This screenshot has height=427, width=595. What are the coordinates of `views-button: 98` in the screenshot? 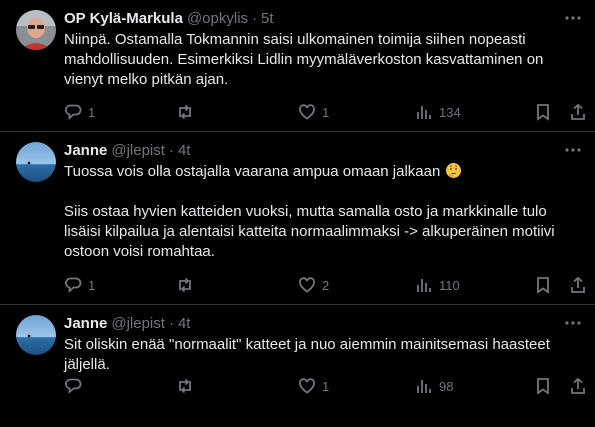 It's located at (434, 386).